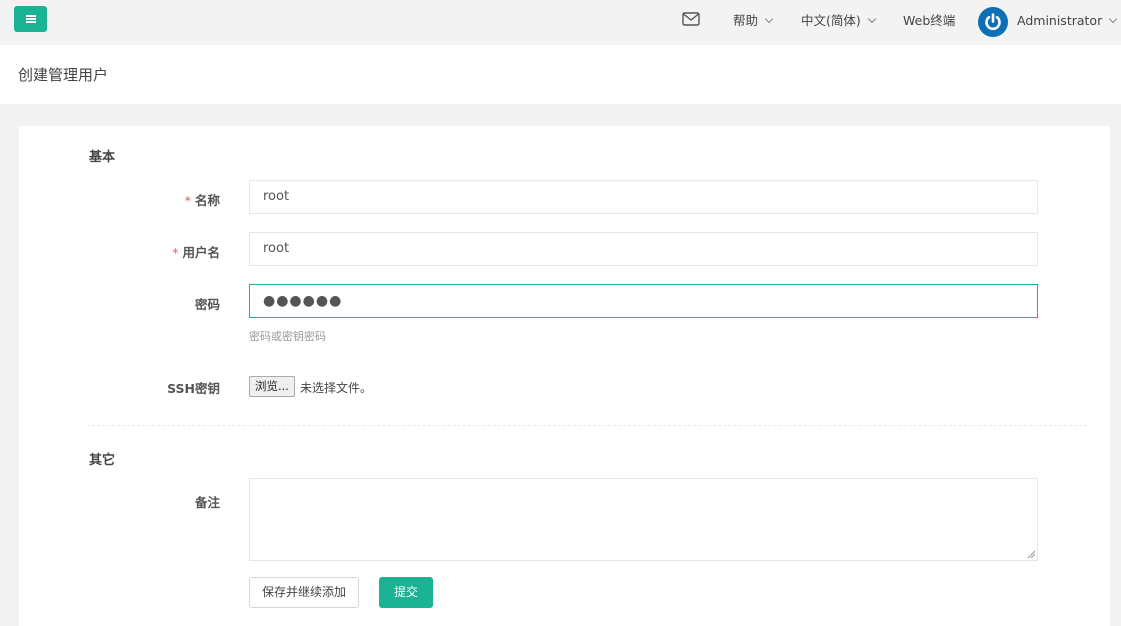 The width and height of the screenshot is (1121, 626). Describe the element at coordinates (560, 74) in the screenshot. I see `page-header: 创建管理用户` at that location.